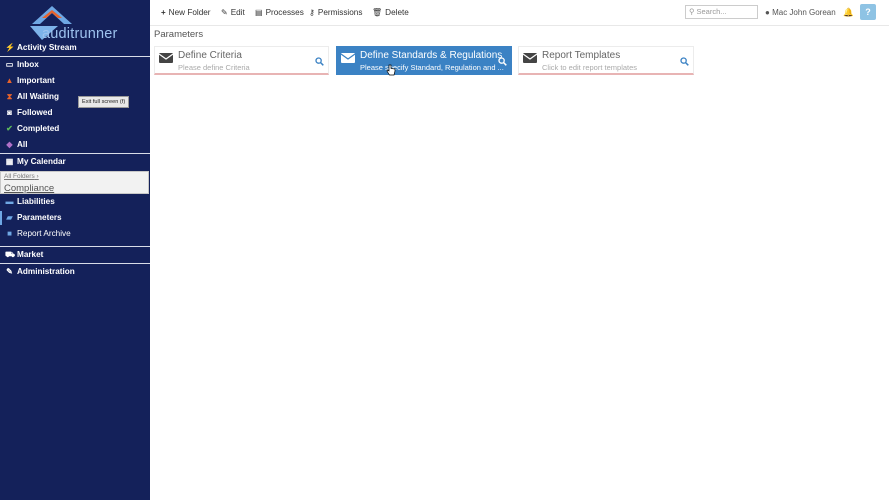 This screenshot has height=500, width=889. Describe the element at coordinates (75, 234) in the screenshot. I see `nav-report-archive: ■ Report Archive` at that location.